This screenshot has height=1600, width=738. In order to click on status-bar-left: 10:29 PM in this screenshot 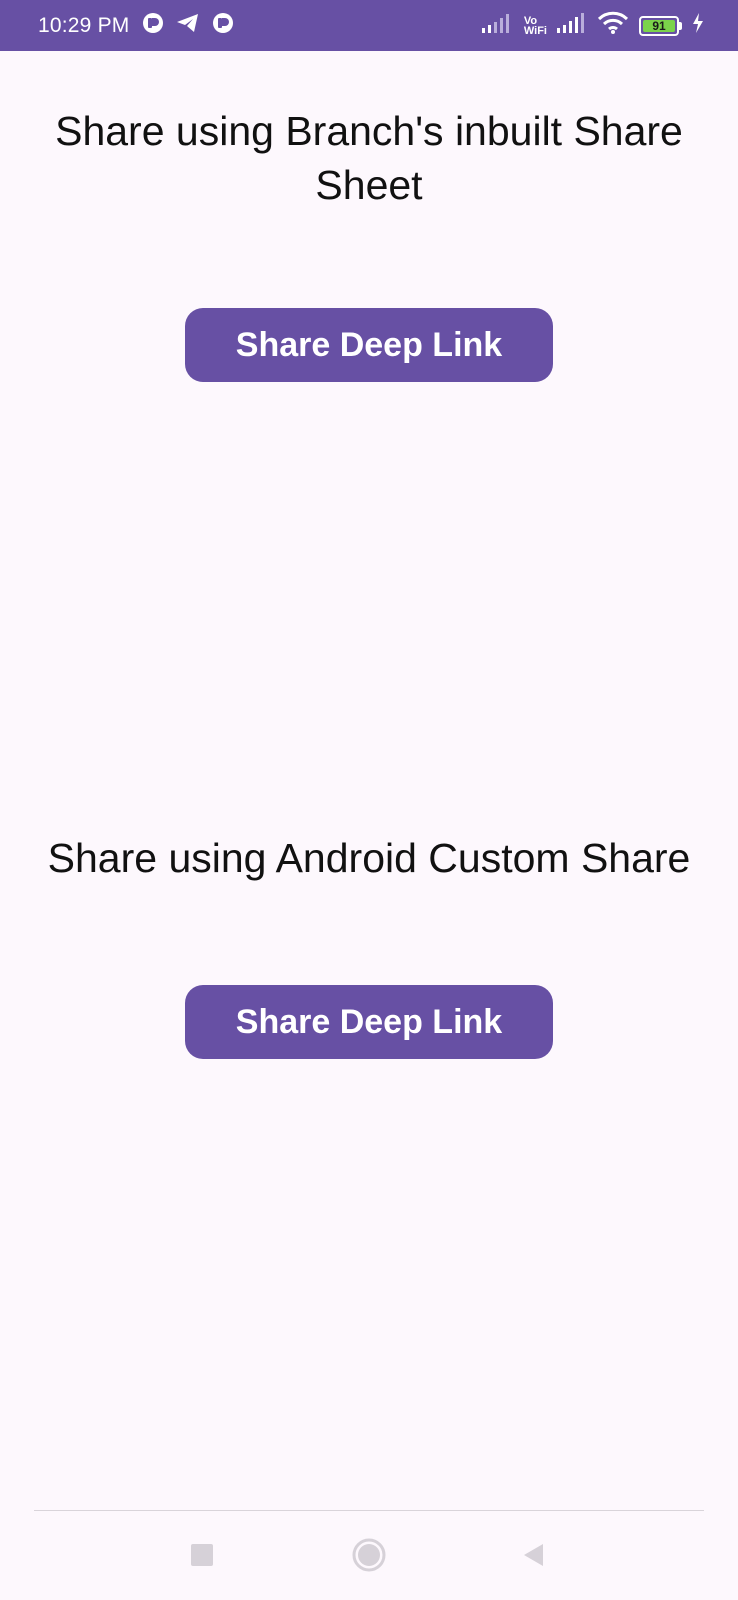, I will do `click(136, 25)`.